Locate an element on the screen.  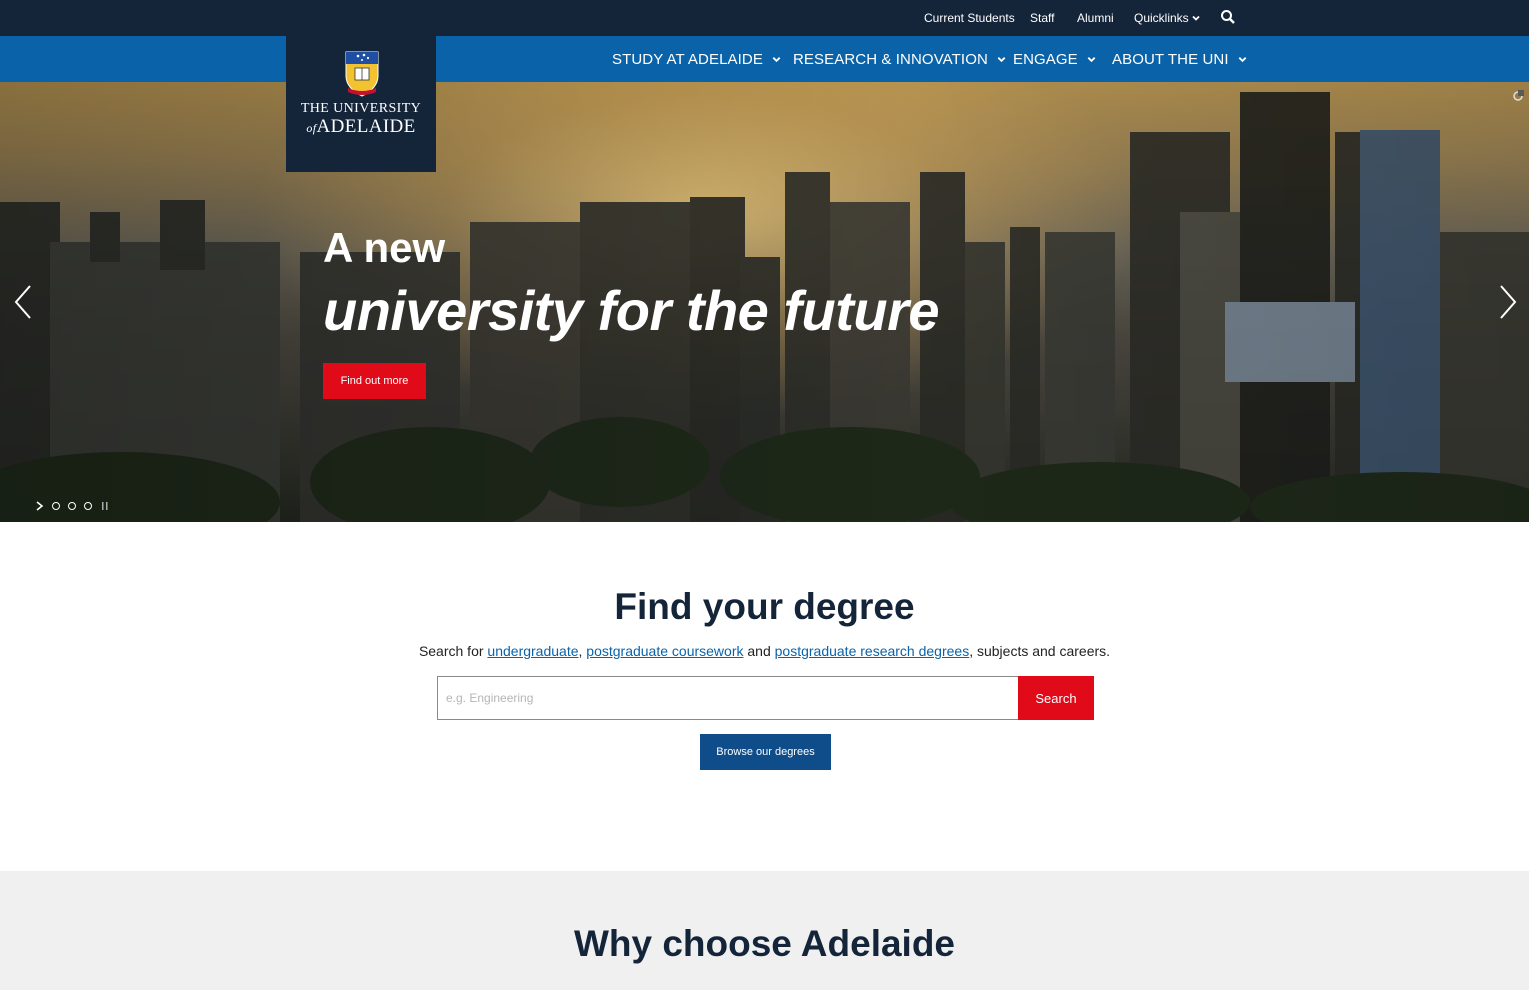
nav-item-engage: ENGAGE is located at coordinates (1055, 59).